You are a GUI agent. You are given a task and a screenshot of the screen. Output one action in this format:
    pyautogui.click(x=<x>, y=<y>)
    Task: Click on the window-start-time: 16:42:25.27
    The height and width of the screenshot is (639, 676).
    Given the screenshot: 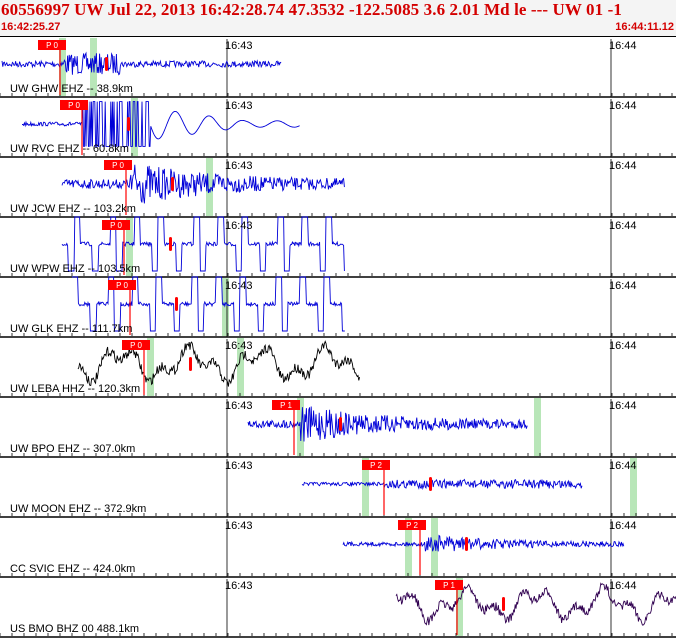 What is the action you would take?
    pyautogui.click(x=31, y=27)
    